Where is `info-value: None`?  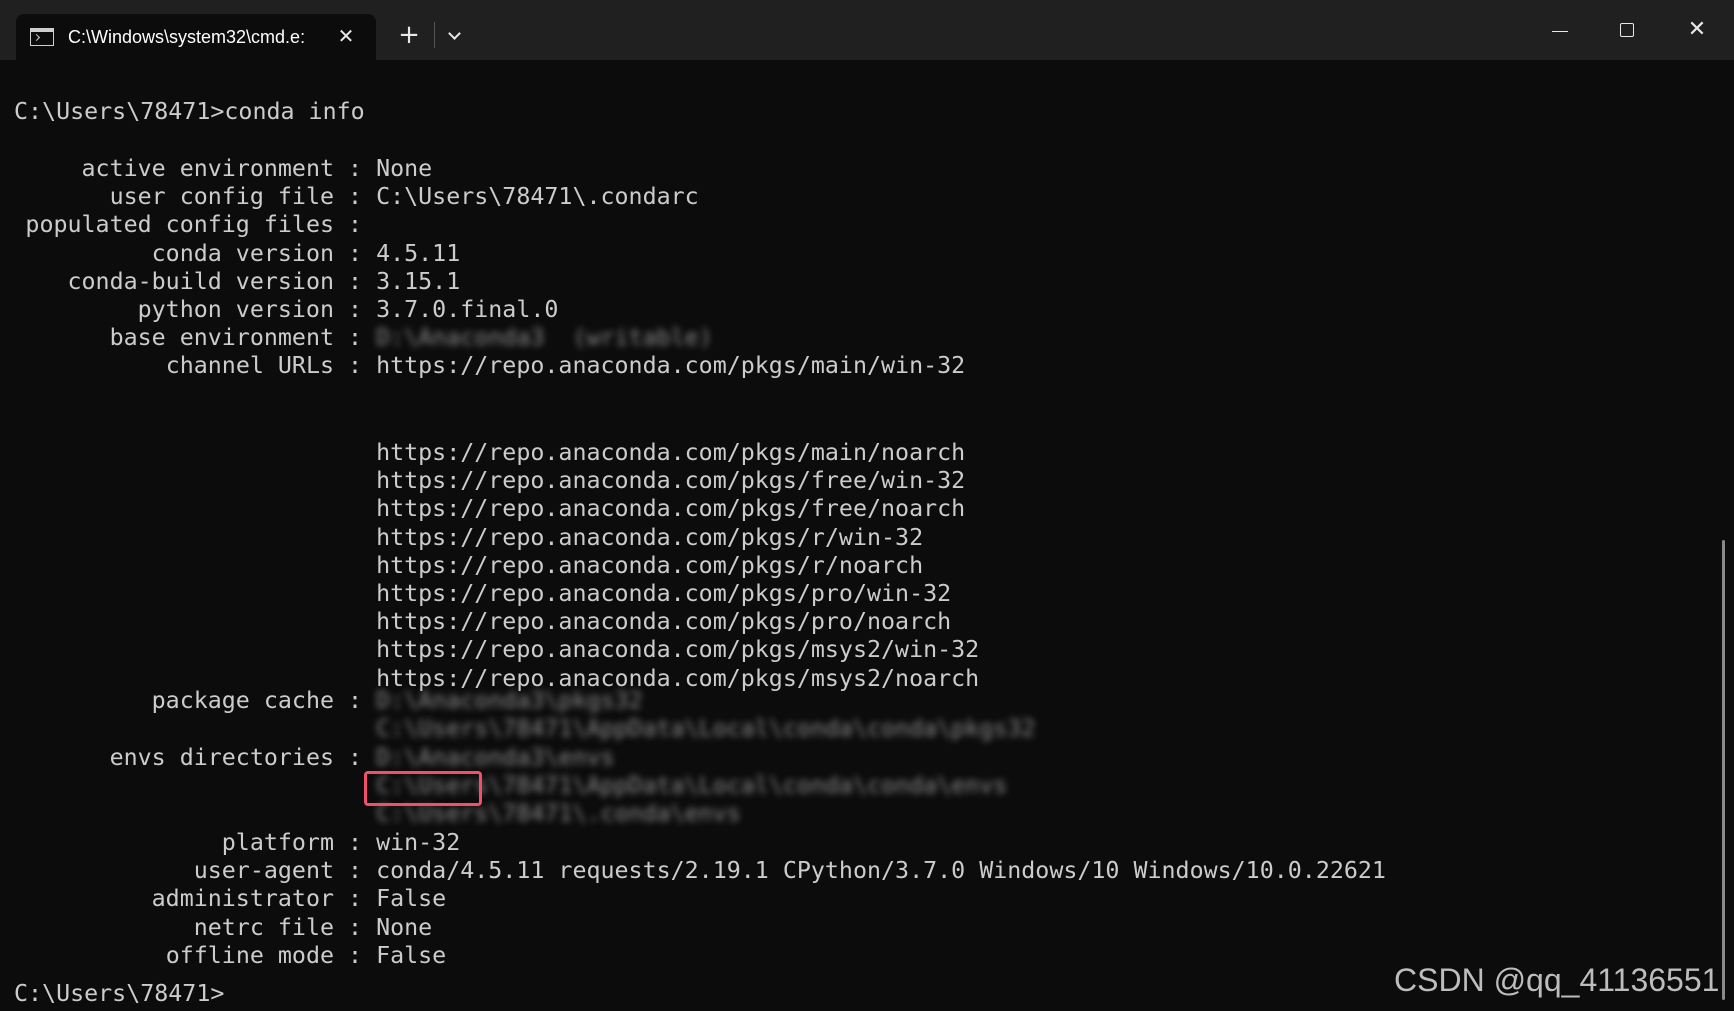
info-value: None is located at coordinates (404, 927).